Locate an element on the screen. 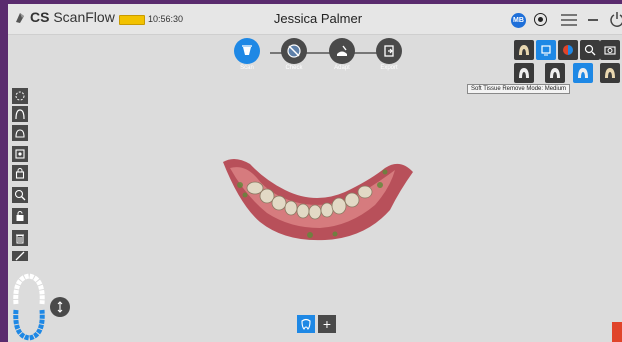 The width and height of the screenshot is (622, 342). soft-tissue-off-icon is located at coordinates (610, 73).